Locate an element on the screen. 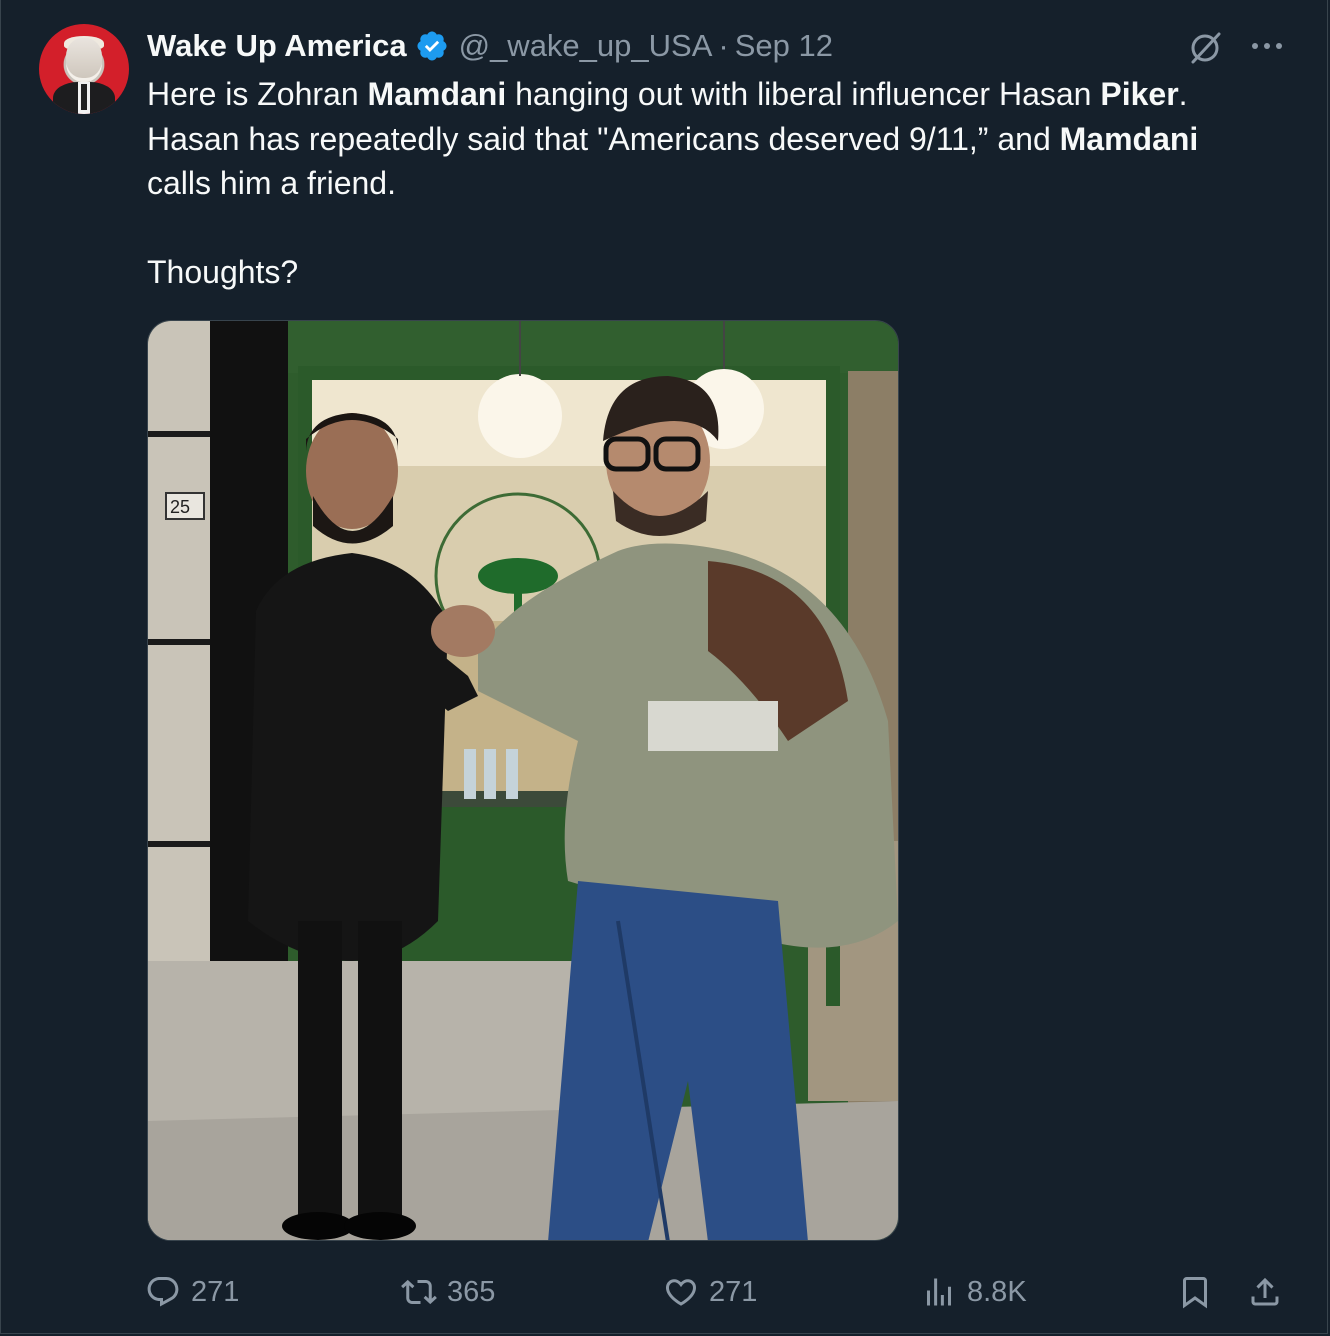 The width and height of the screenshot is (1330, 1336). grok-icon is located at coordinates (1205, 48).